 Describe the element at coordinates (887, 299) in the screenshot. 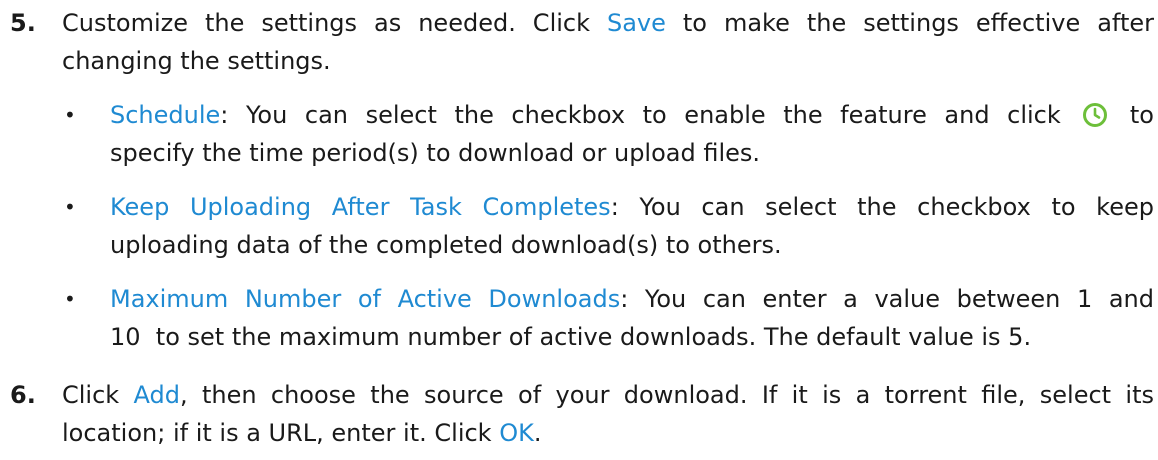

I see `text-run: : You can enter a value between 1 and` at that location.